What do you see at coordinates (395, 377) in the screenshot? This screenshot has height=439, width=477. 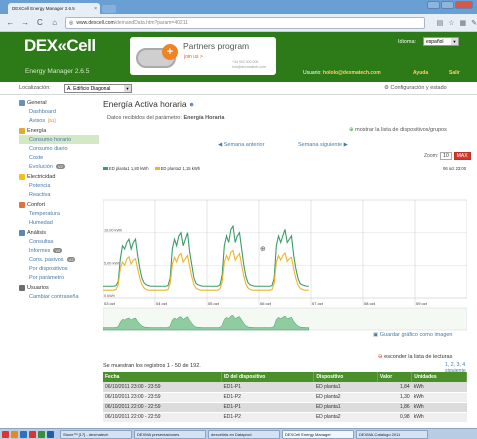 I see `column-header: Valor` at bounding box center [395, 377].